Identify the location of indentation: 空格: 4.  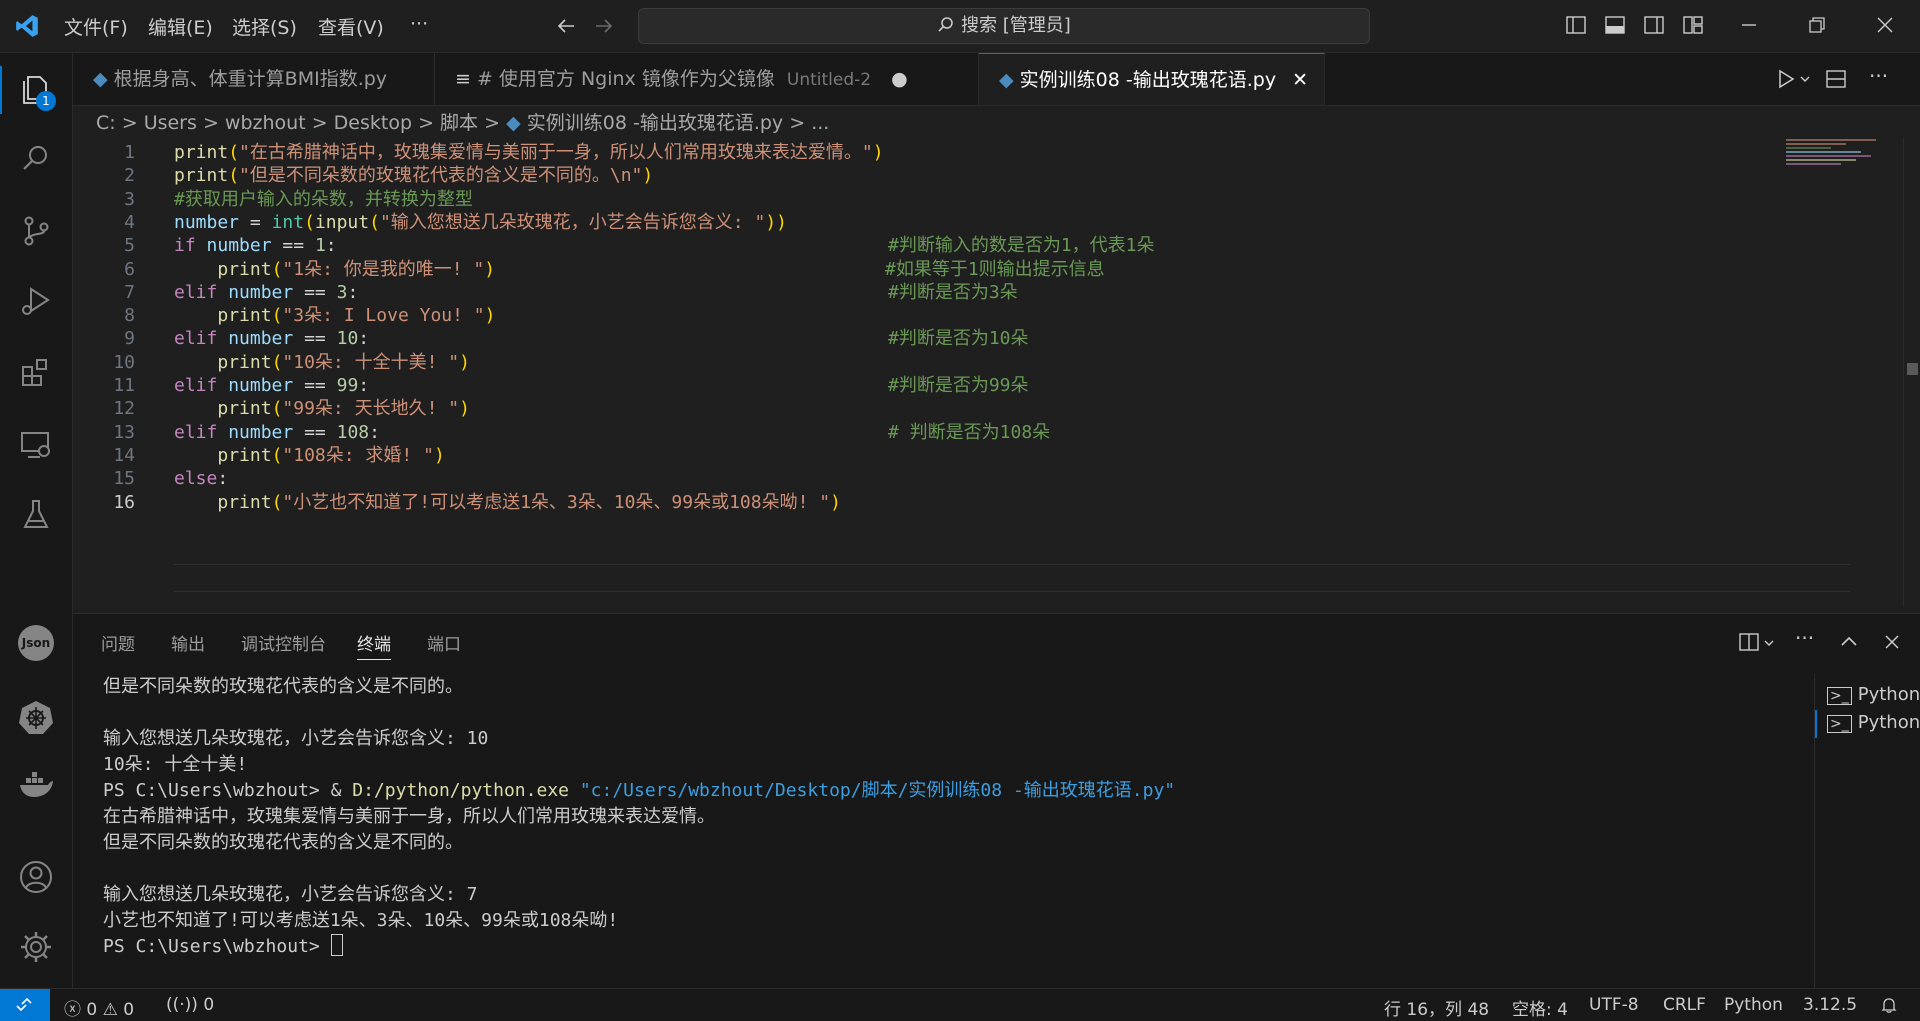
(1540, 1007).